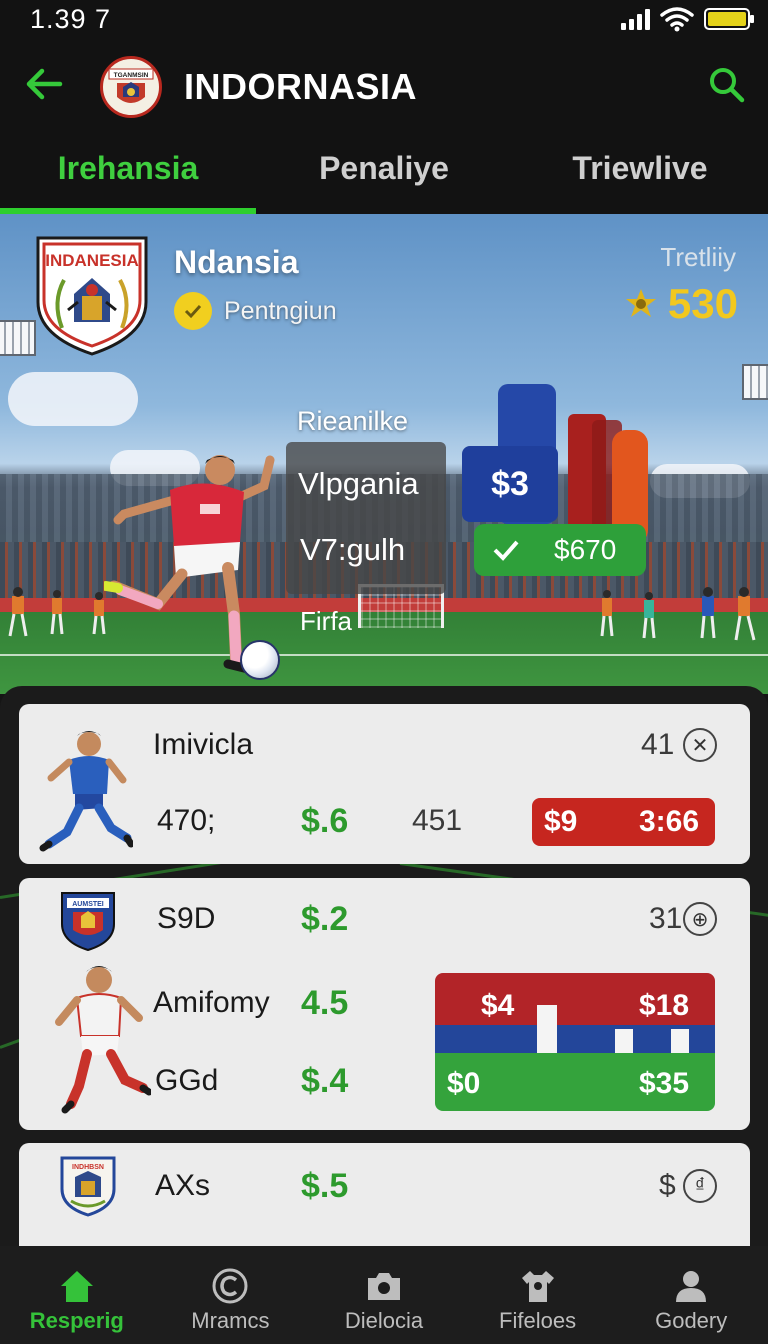 This screenshot has width=768, height=1344. I want to click on info-circle-icon: ₫, so click(700, 1186).